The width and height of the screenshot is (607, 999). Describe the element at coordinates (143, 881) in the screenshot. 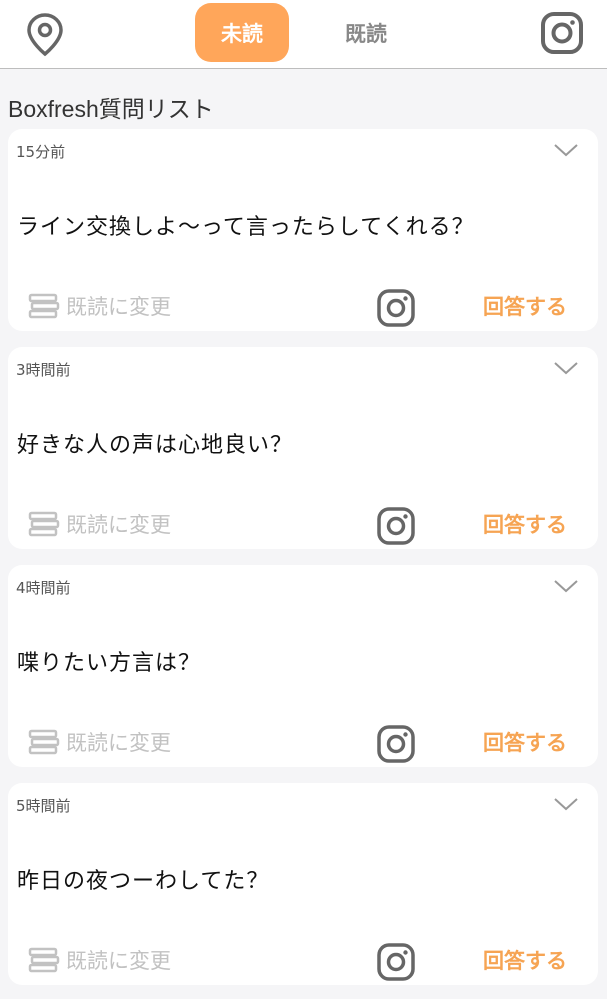

I see `question-text: 昨日の夜つーわしてた？` at that location.